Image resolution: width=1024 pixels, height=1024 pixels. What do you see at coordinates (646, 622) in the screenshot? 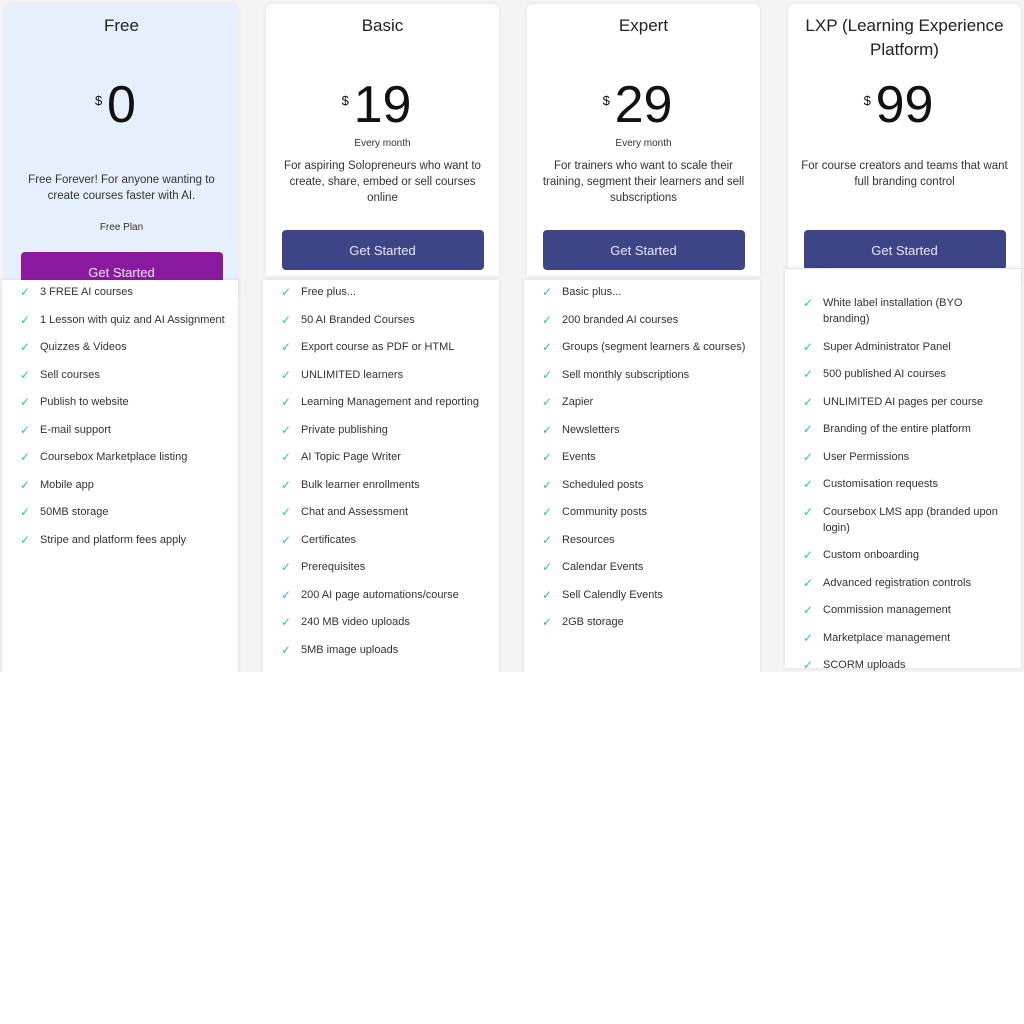
I see `feature-item: ✓ 2GB storage` at bounding box center [646, 622].